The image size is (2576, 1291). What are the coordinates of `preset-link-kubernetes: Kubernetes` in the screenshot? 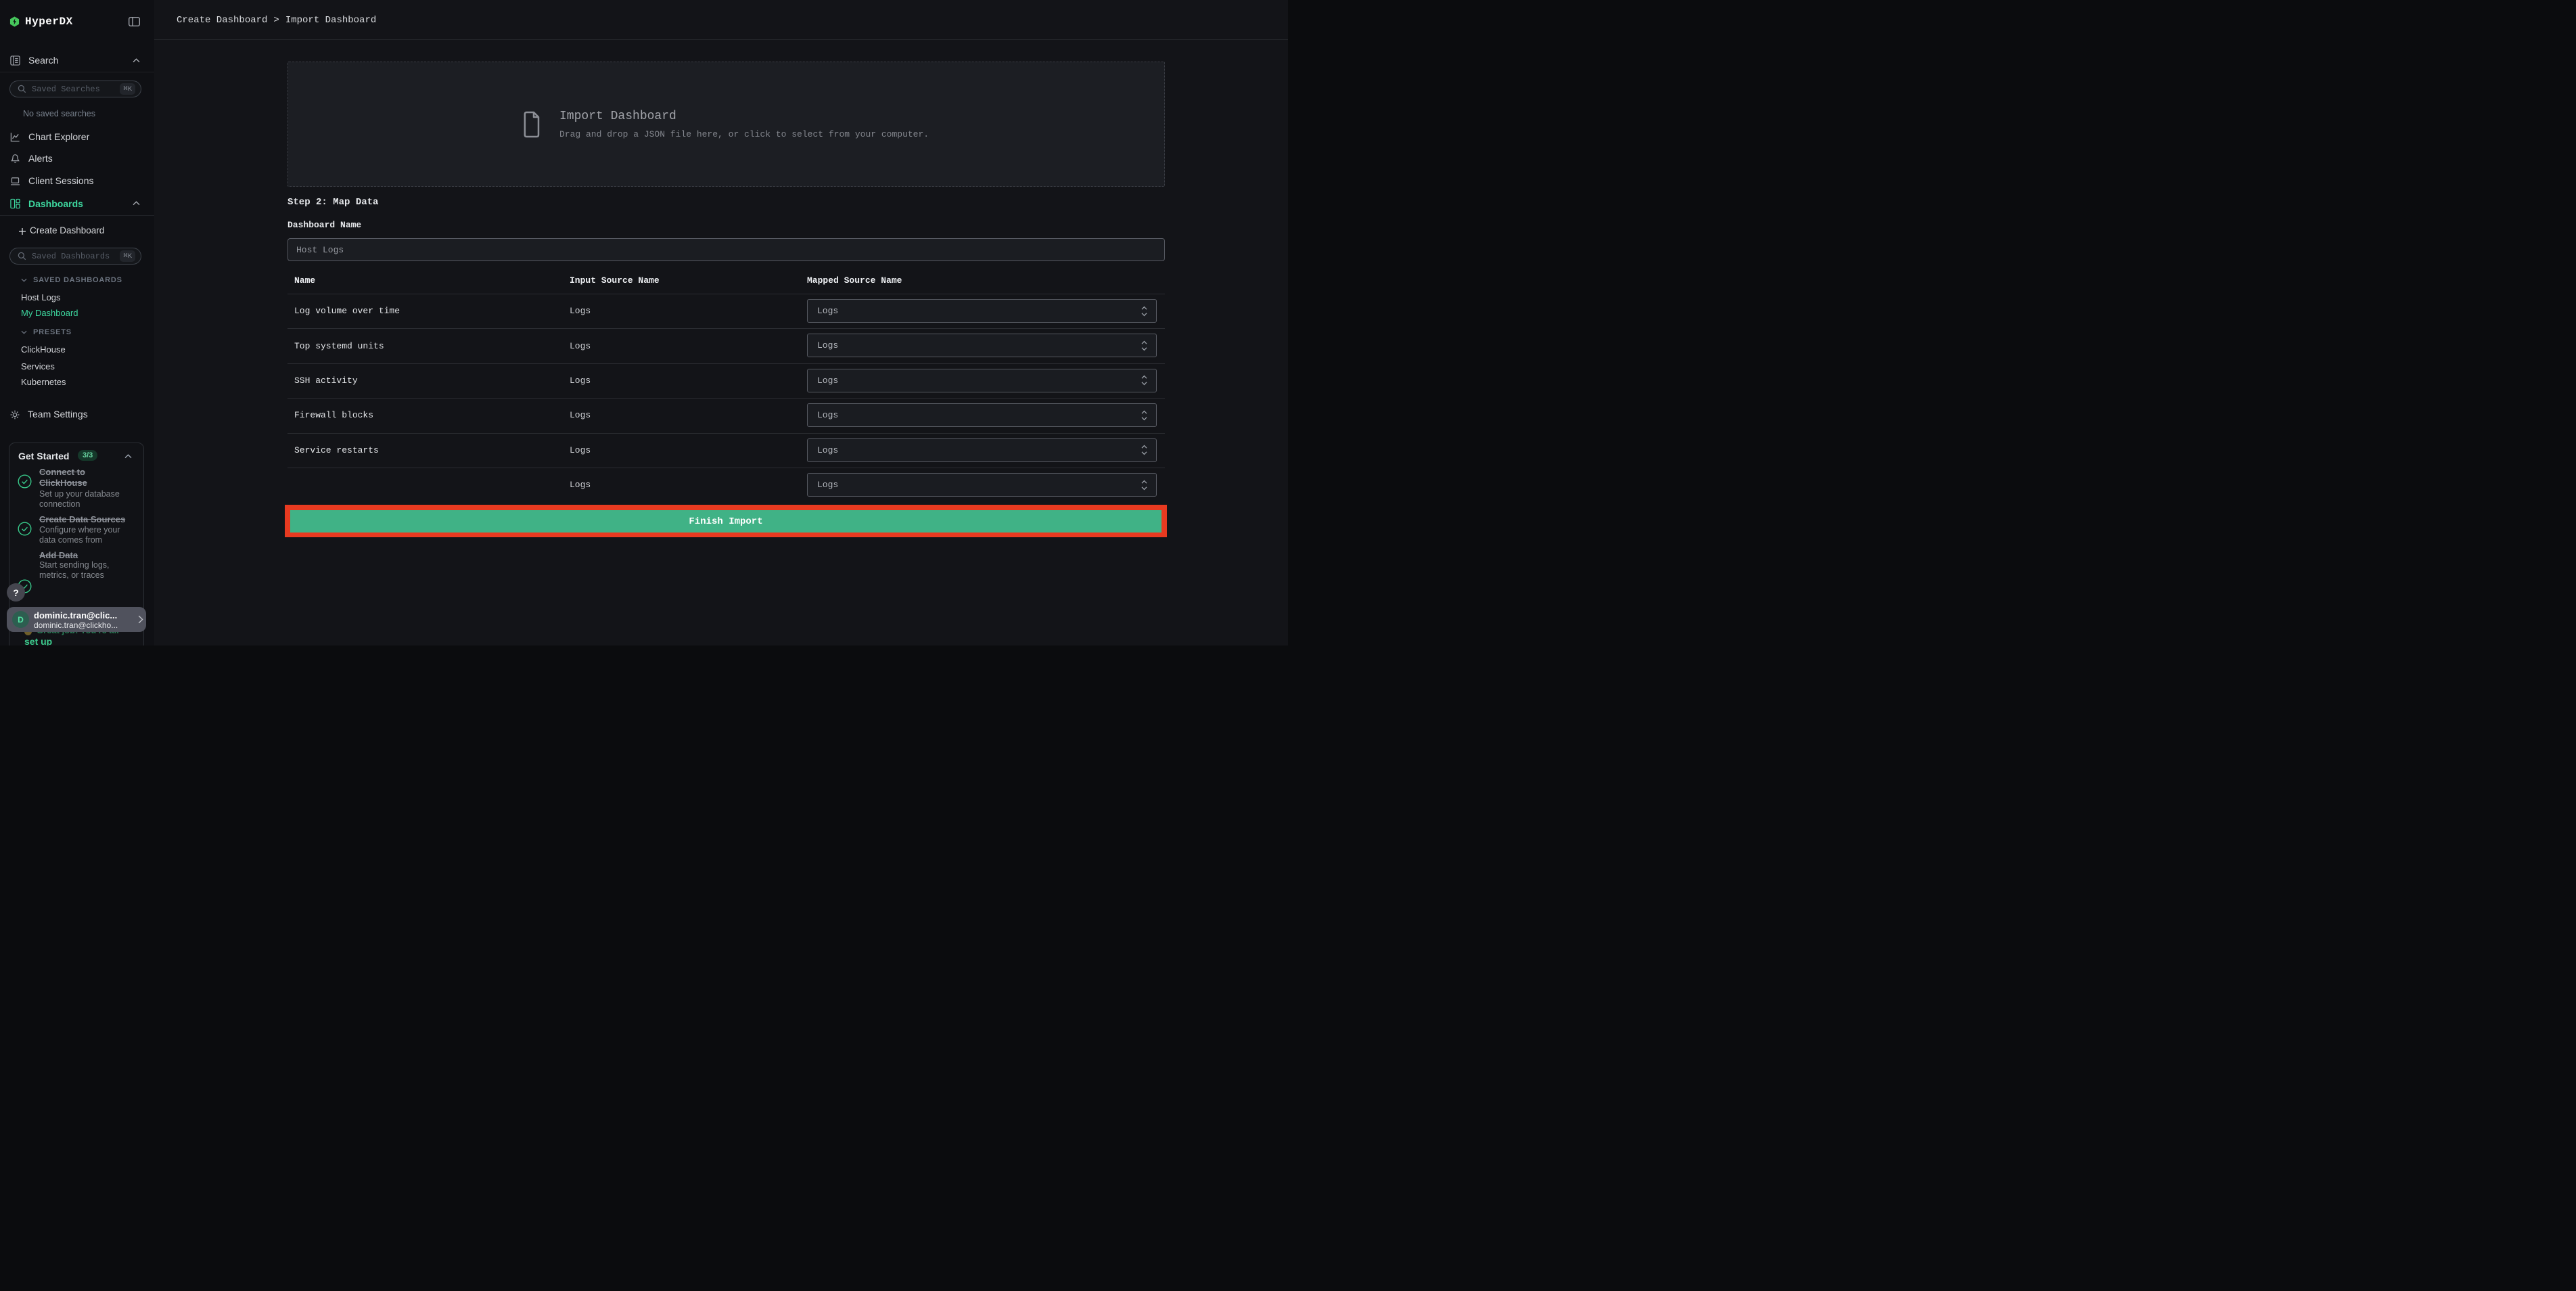 It's located at (43, 382).